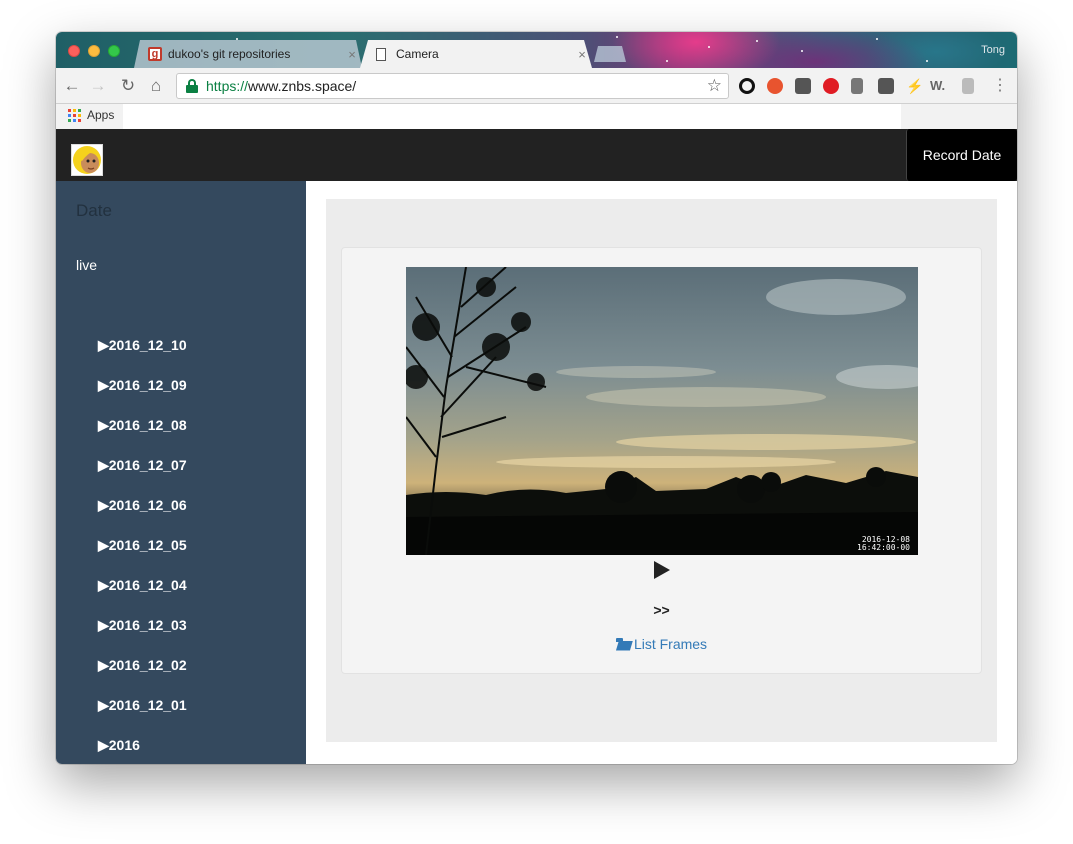  I want to click on extension-blocker-icon, so click(775, 86).